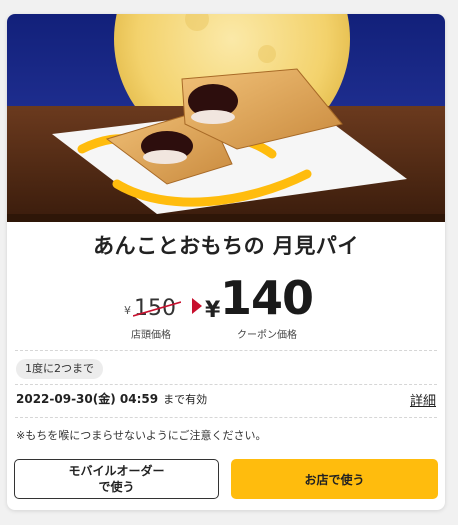 The image size is (458, 525). What do you see at coordinates (151, 335) in the screenshot?
I see `original-price-label: 店頭価格` at bounding box center [151, 335].